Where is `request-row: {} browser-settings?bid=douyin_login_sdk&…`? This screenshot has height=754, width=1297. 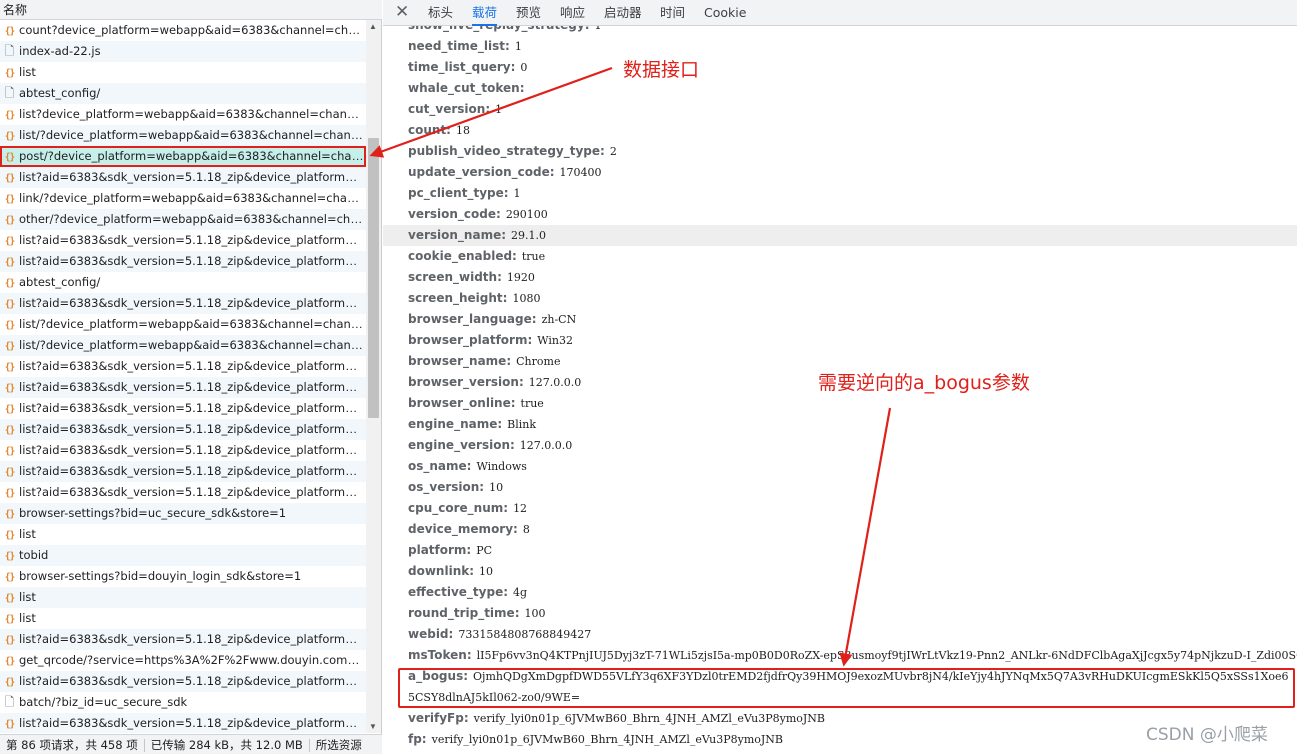
request-row: {} browser-settings?bid=douyin_login_sdk&… is located at coordinates (183, 576).